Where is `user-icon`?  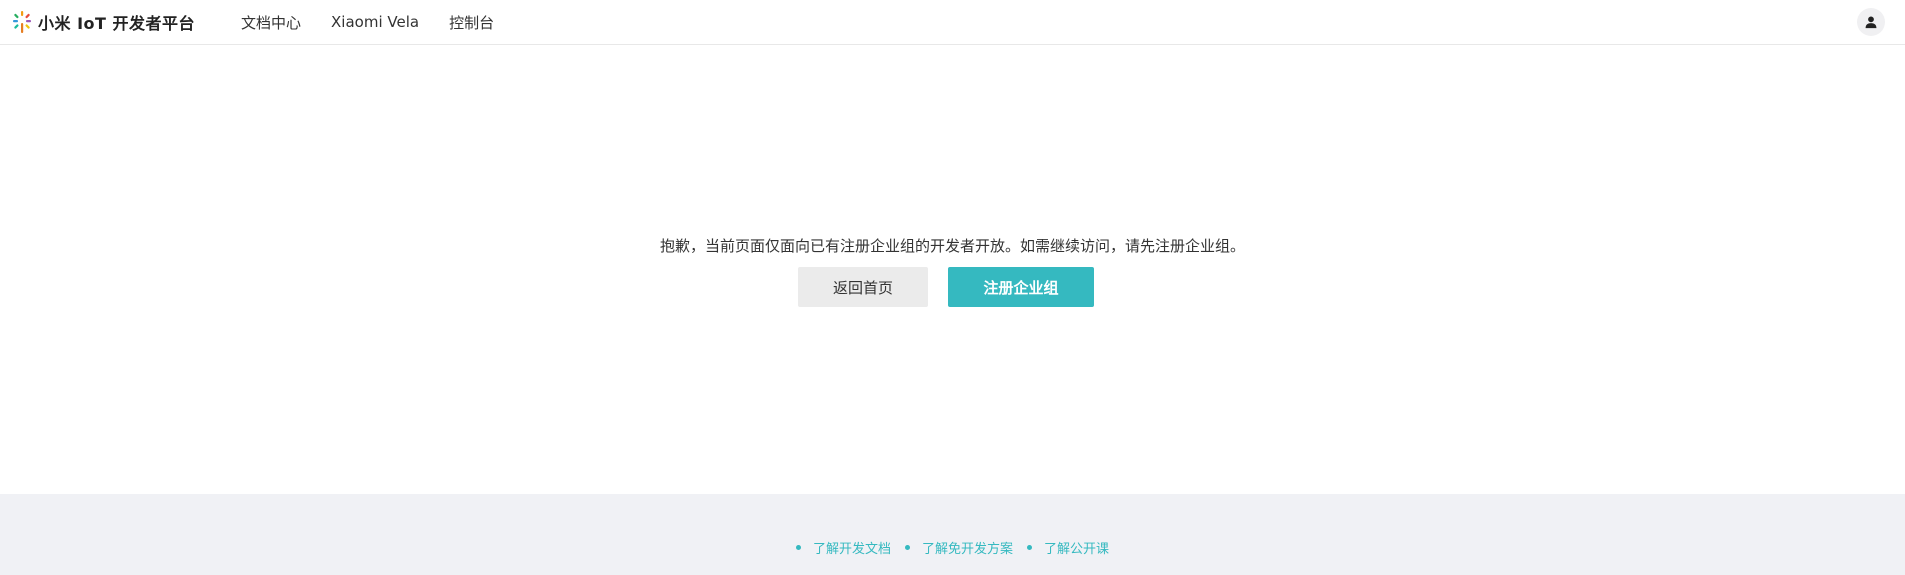 user-icon is located at coordinates (1871, 22).